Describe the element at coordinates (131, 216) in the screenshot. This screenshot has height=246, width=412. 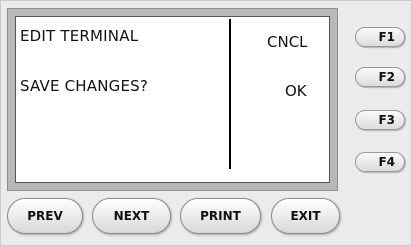
I see `next-button: NEXT` at that location.